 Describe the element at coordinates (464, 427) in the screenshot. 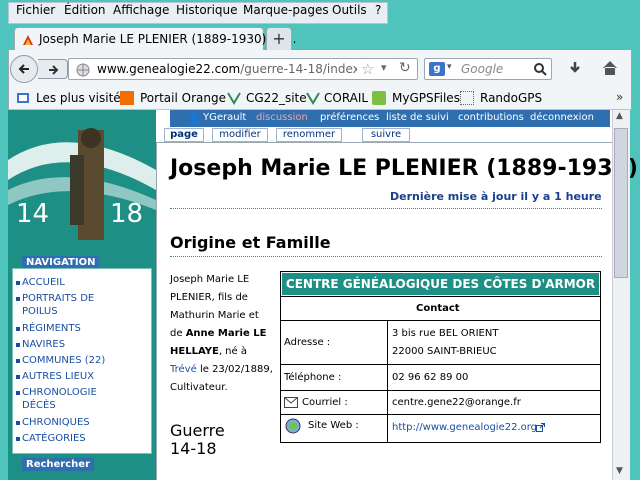

I see `website-link: http://www.genealogie22.org` at that location.